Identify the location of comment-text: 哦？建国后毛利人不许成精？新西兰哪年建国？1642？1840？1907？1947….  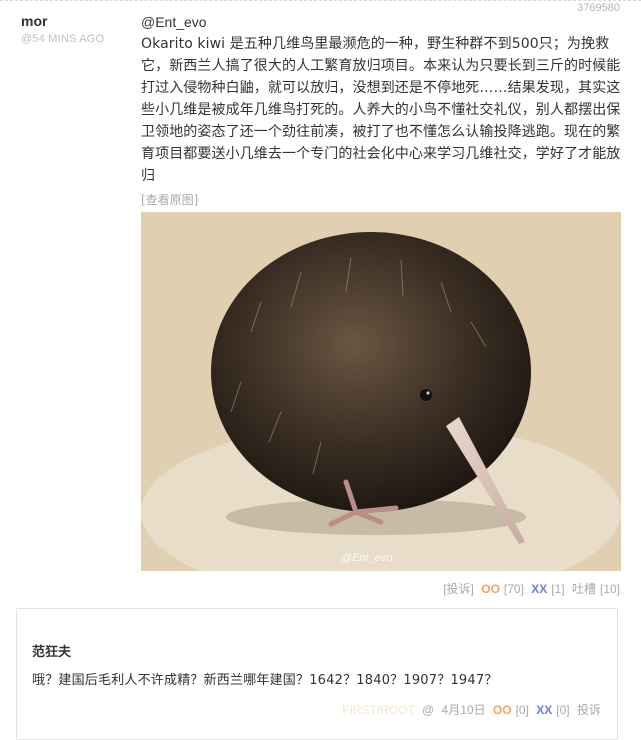
(265, 680).